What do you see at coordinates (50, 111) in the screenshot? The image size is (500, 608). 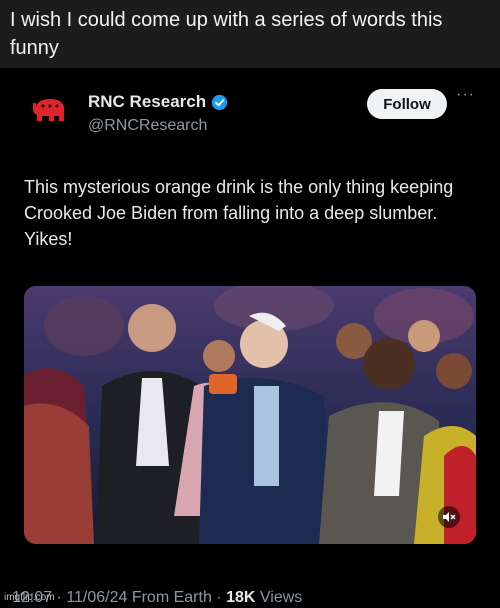 I see `rnc-elephant-logo-avatar` at bounding box center [50, 111].